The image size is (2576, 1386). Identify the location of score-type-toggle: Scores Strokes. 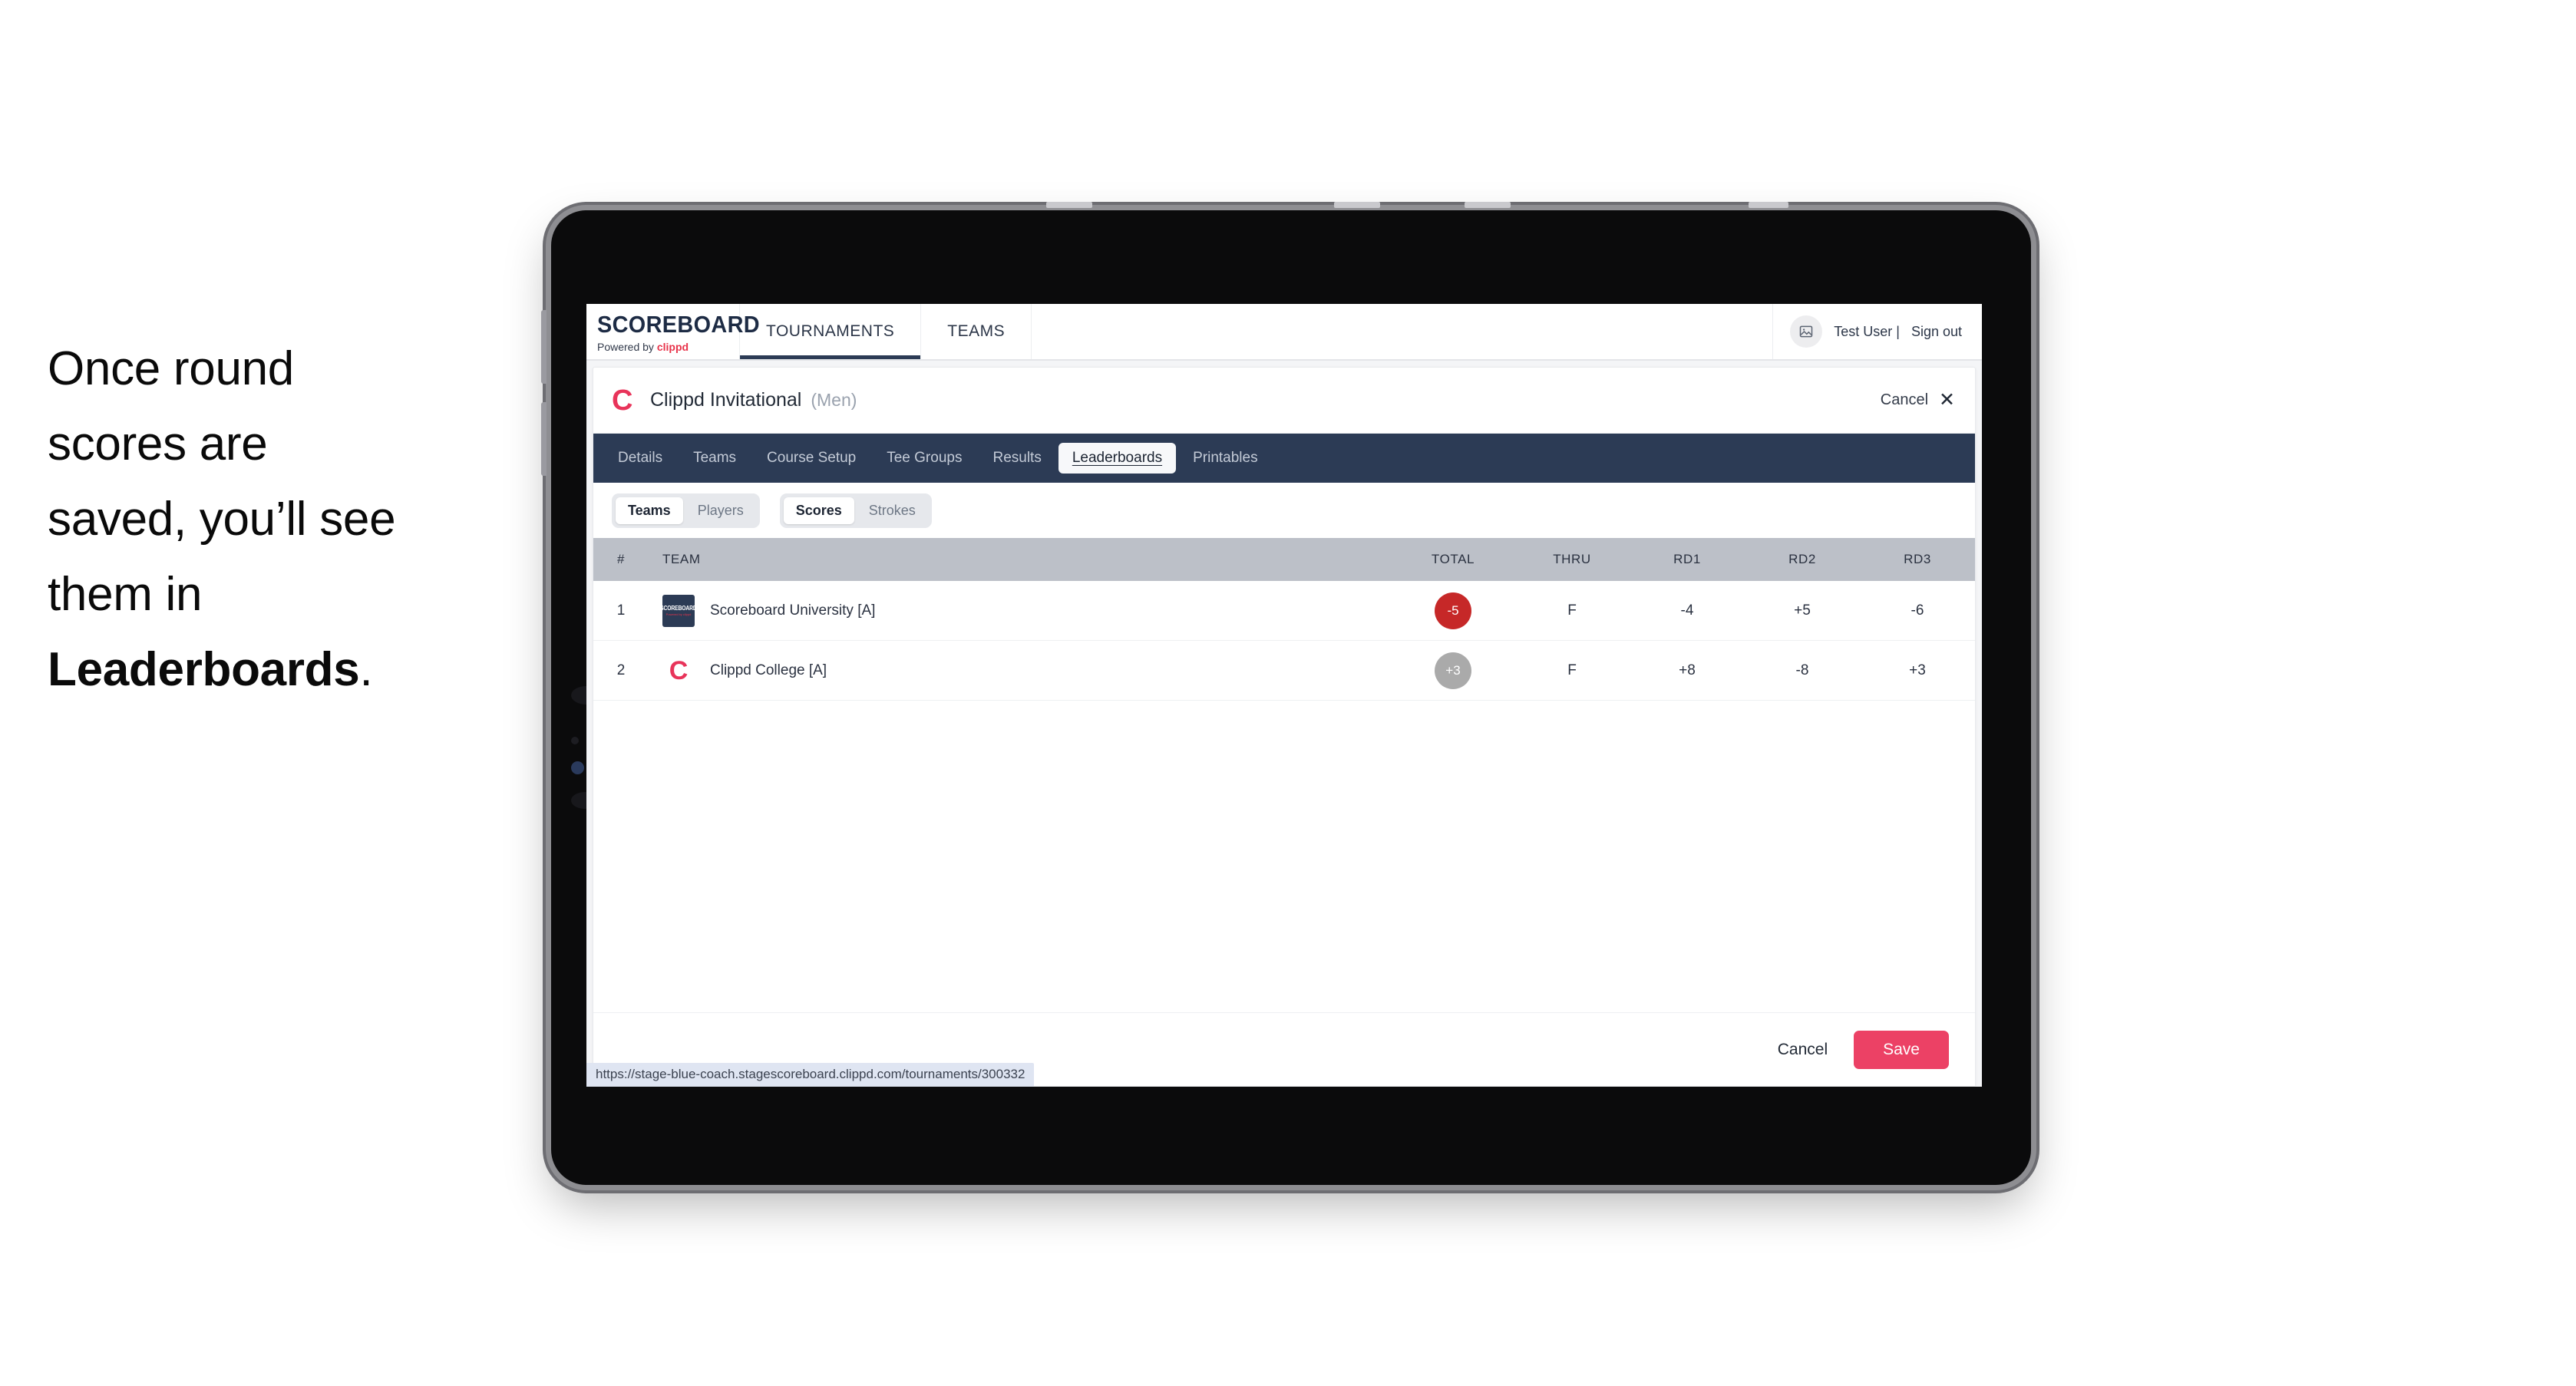
(855, 510).